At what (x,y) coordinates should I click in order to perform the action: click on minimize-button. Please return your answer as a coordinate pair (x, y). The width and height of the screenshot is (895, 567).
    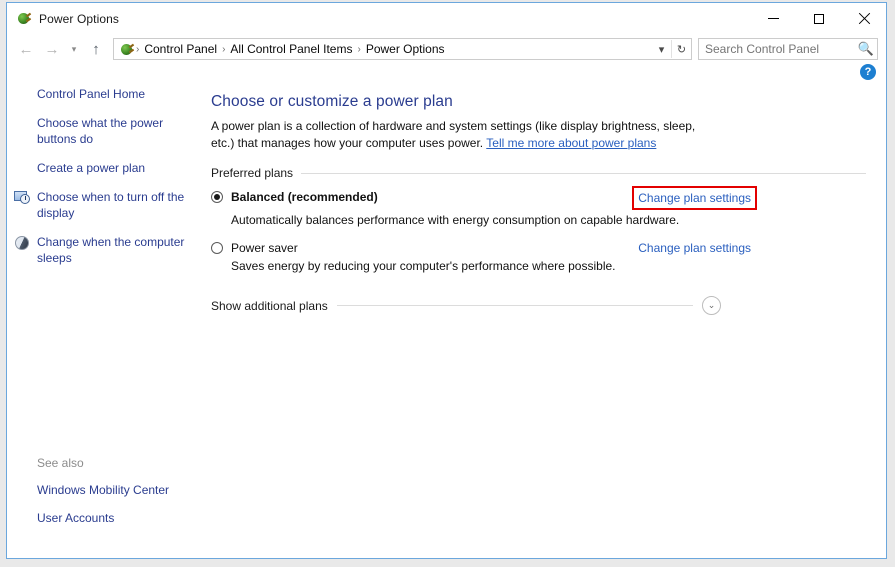
    Looking at the image, I should click on (773, 18).